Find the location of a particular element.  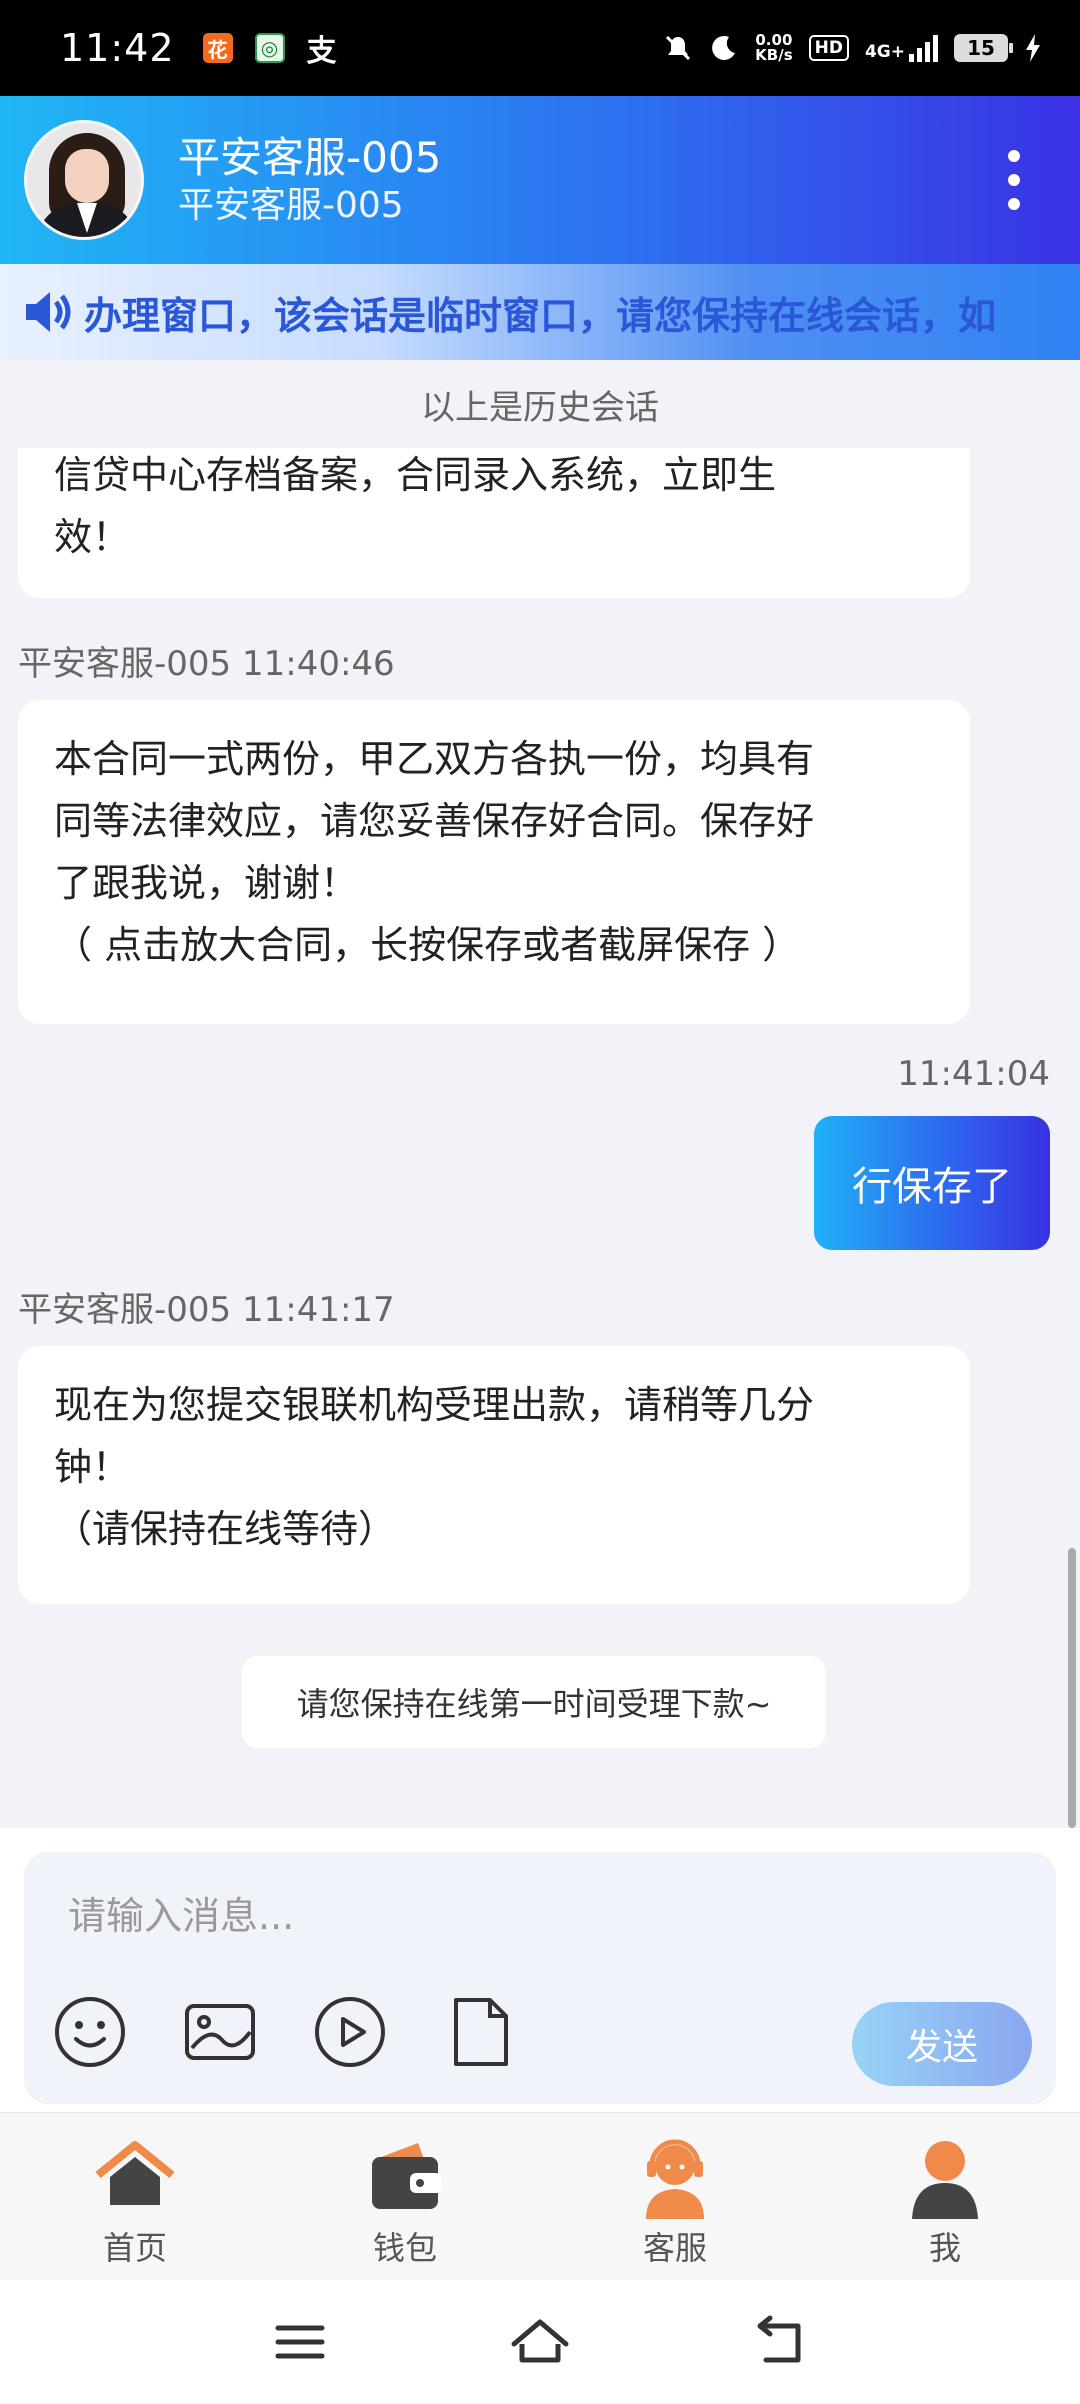

composer-card: 发送 is located at coordinates (540, 1978).